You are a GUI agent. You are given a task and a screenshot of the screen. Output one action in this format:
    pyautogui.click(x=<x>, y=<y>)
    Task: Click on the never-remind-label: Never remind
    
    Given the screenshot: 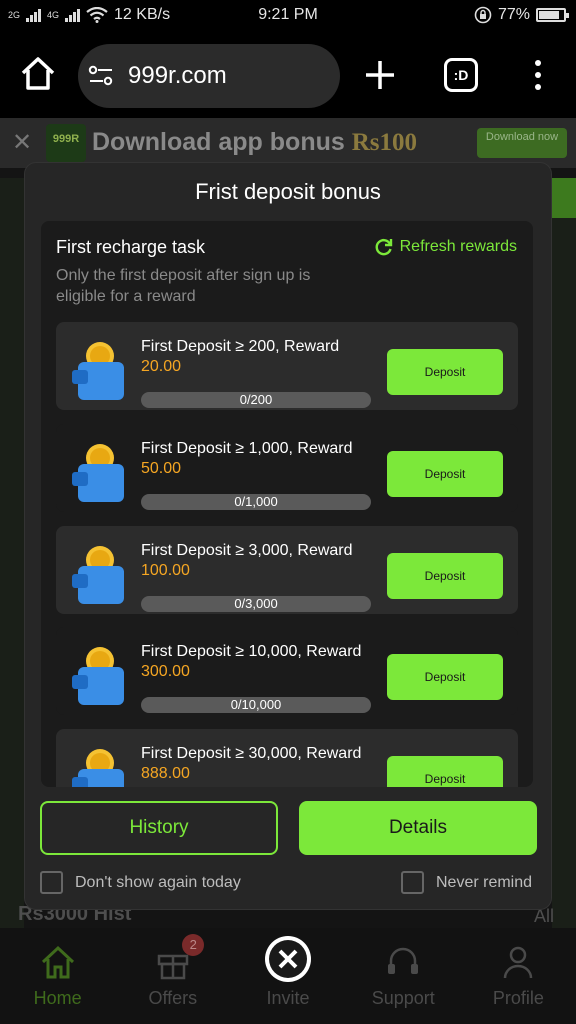 What is the action you would take?
    pyautogui.click(x=484, y=882)
    